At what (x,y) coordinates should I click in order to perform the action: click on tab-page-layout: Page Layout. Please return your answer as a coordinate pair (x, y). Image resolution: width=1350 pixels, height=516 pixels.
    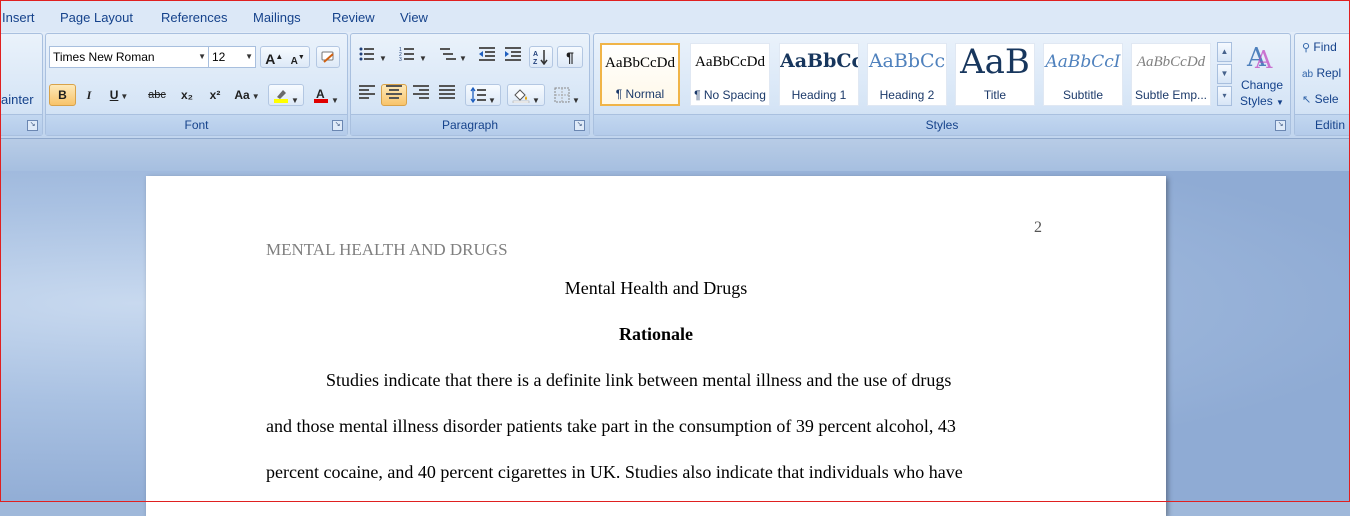
    Looking at the image, I should click on (96, 17).